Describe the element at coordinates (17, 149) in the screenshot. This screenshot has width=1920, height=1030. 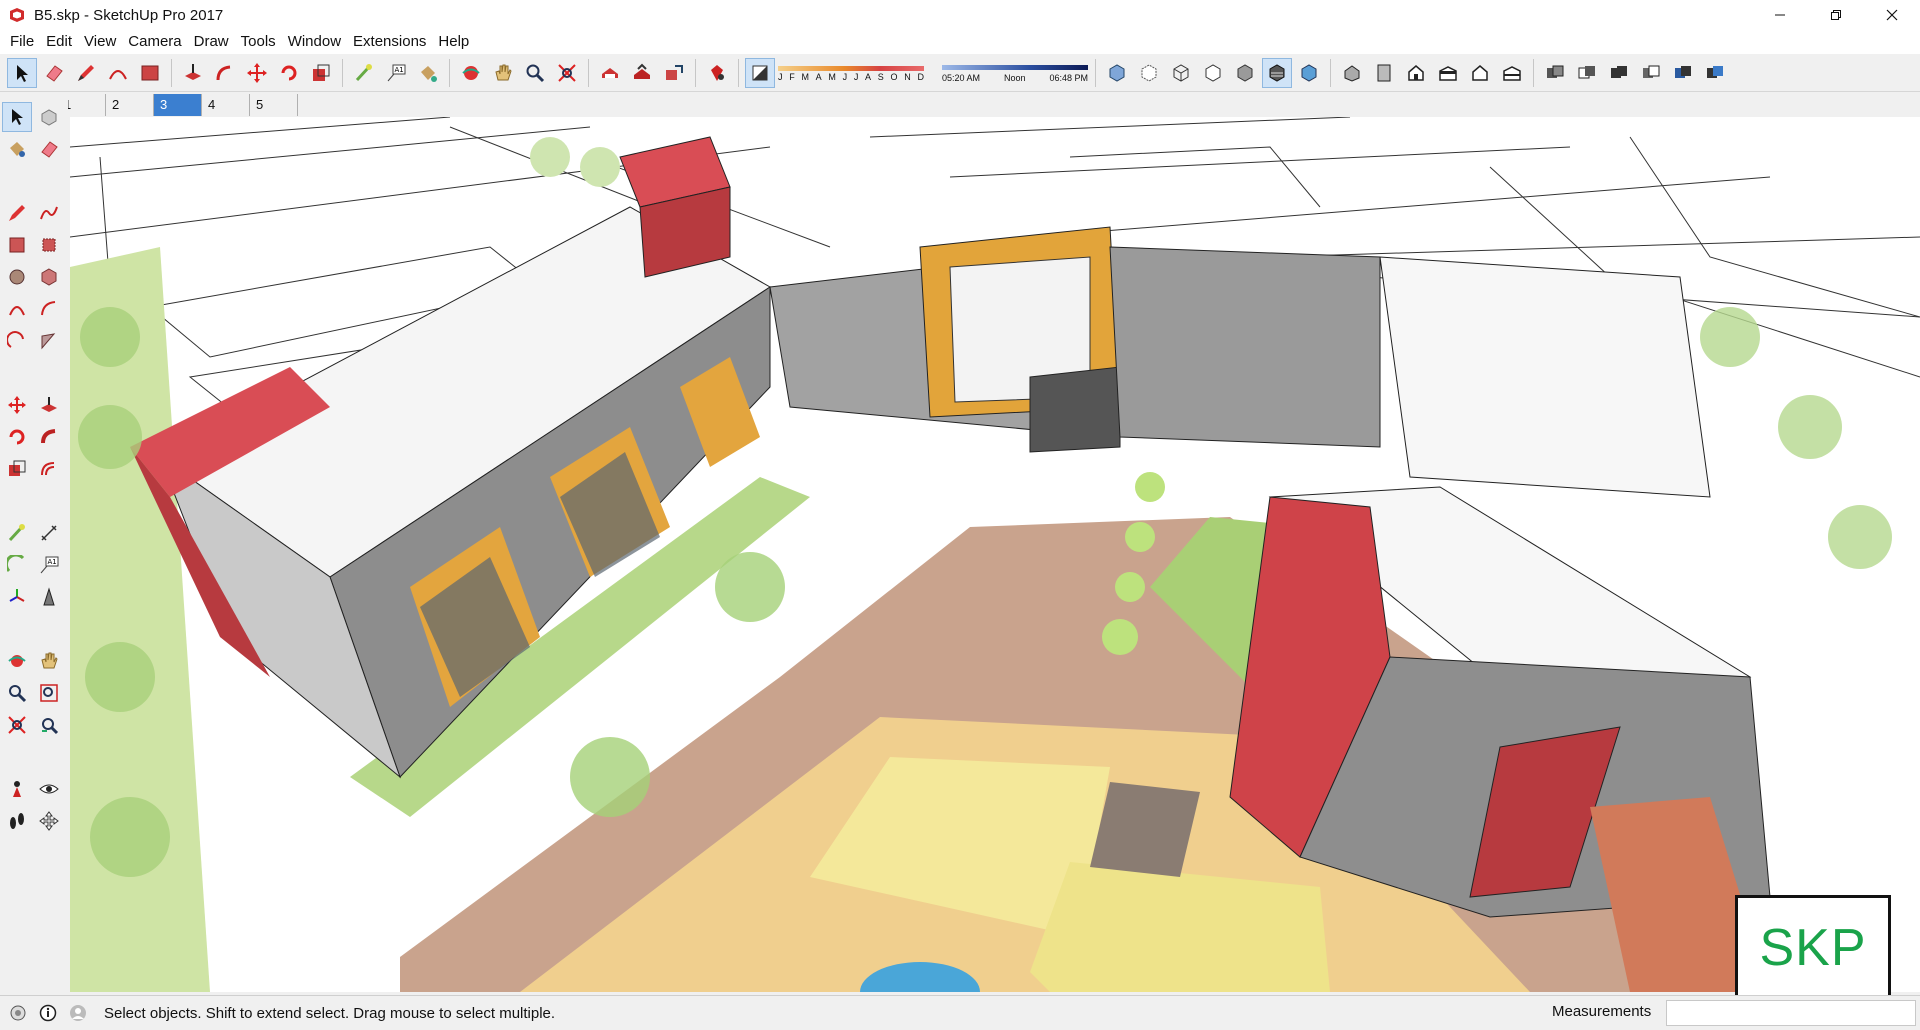
I see `paint-bucket-tool` at that location.